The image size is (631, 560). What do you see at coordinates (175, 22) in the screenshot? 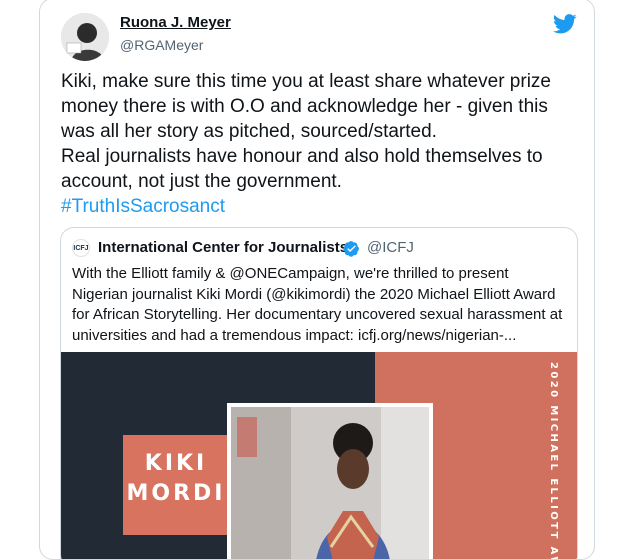
I see `author-name: Ruona J. Meyer` at bounding box center [175, 22].